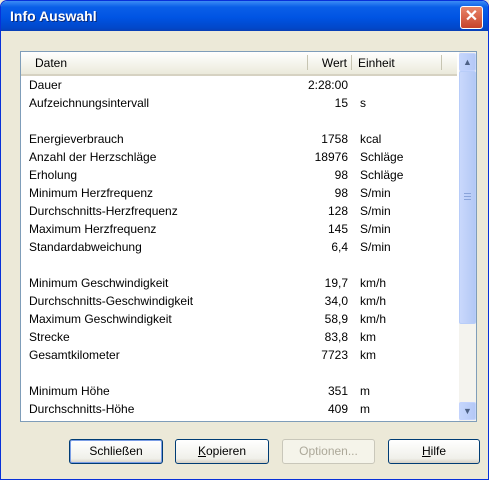 The width and height of the screenshot is (489, 480). I want to click on table-row: Minimum Höhe 351 m, so click(239, 391).